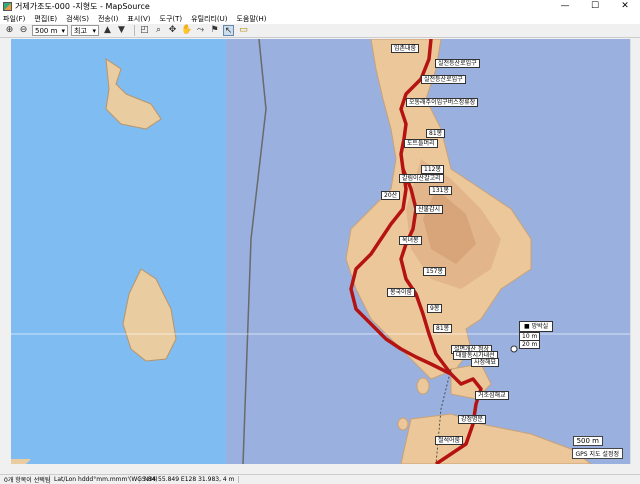 The image size is (640, 484). What do you see at coordinates (320, 6) in the screenshot?
I see `title-bar: 거제가조도-000 -지형도 - MapSource — ☐ ✕` at bounding box center [320, 6].